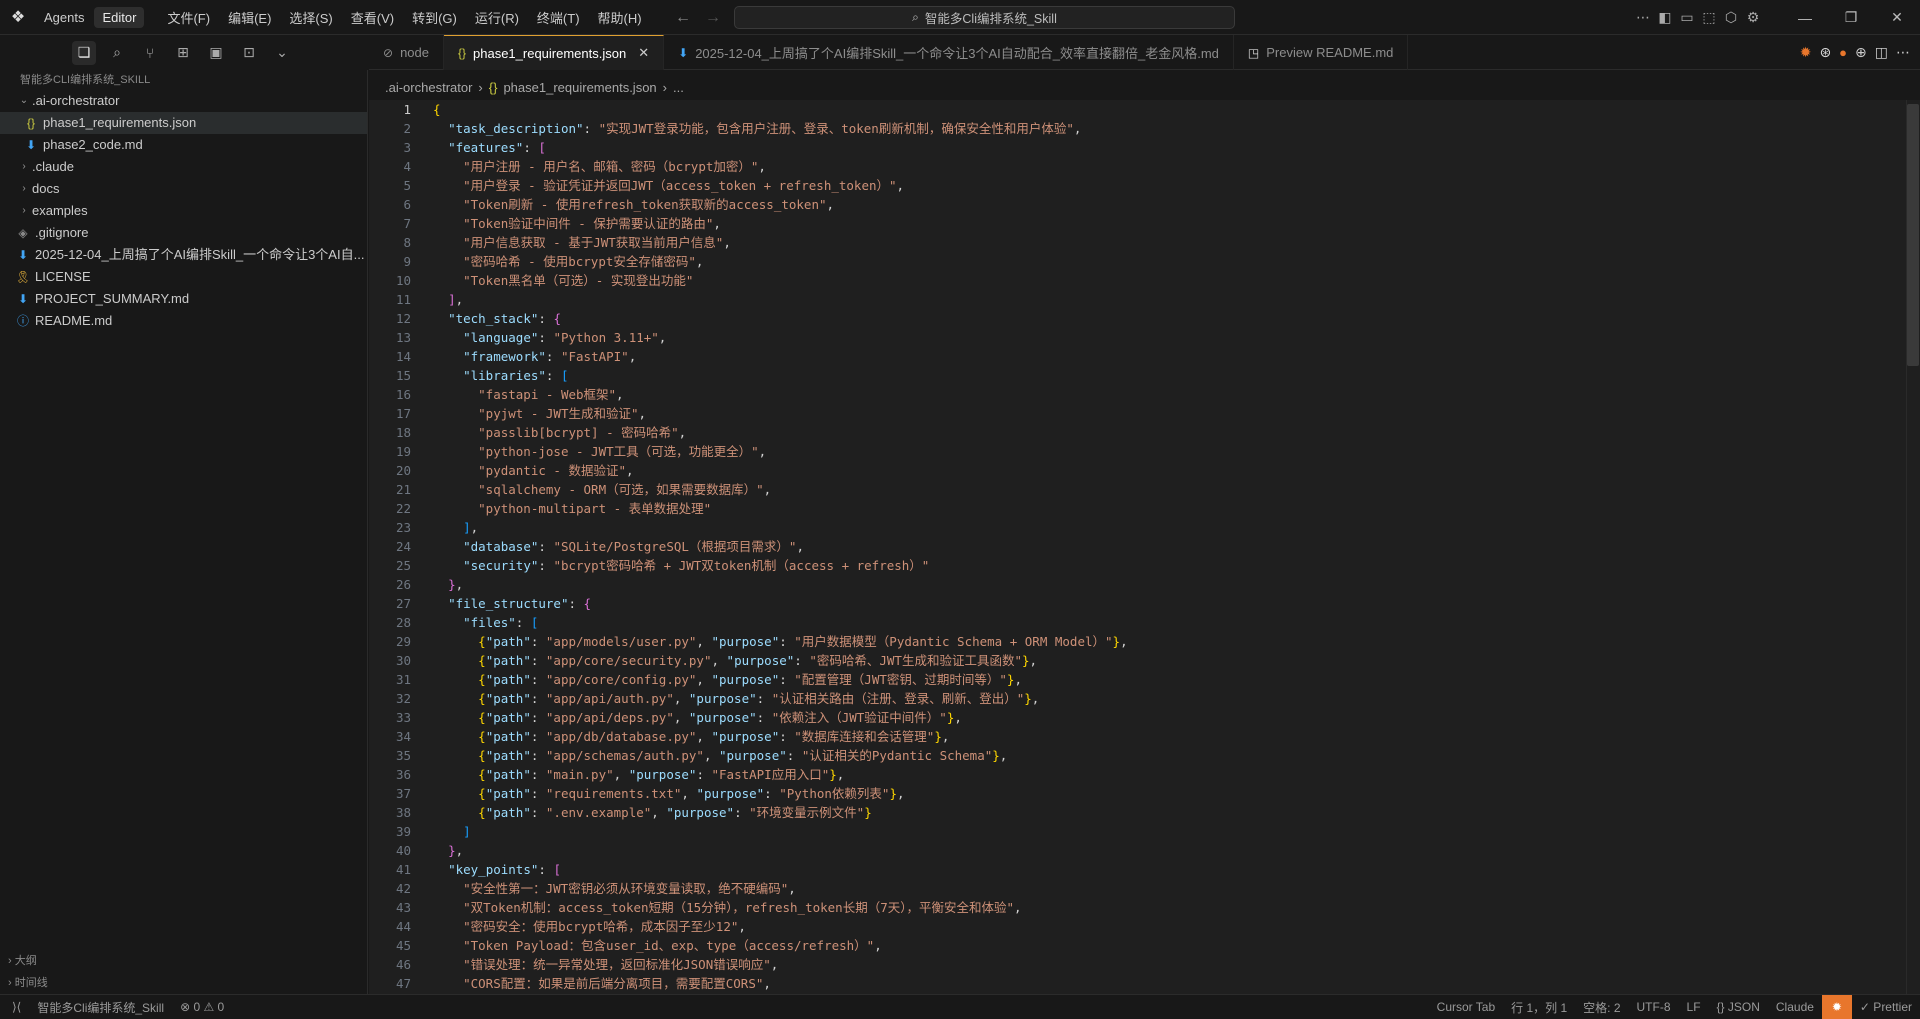 The width and height of the screenshot is (1920, 1019). What do you see at coordinates (428, 87) in the screenshot?
I see `breadcrumb-folder: .ai-orchestrator` at bounding box center [428, 87].